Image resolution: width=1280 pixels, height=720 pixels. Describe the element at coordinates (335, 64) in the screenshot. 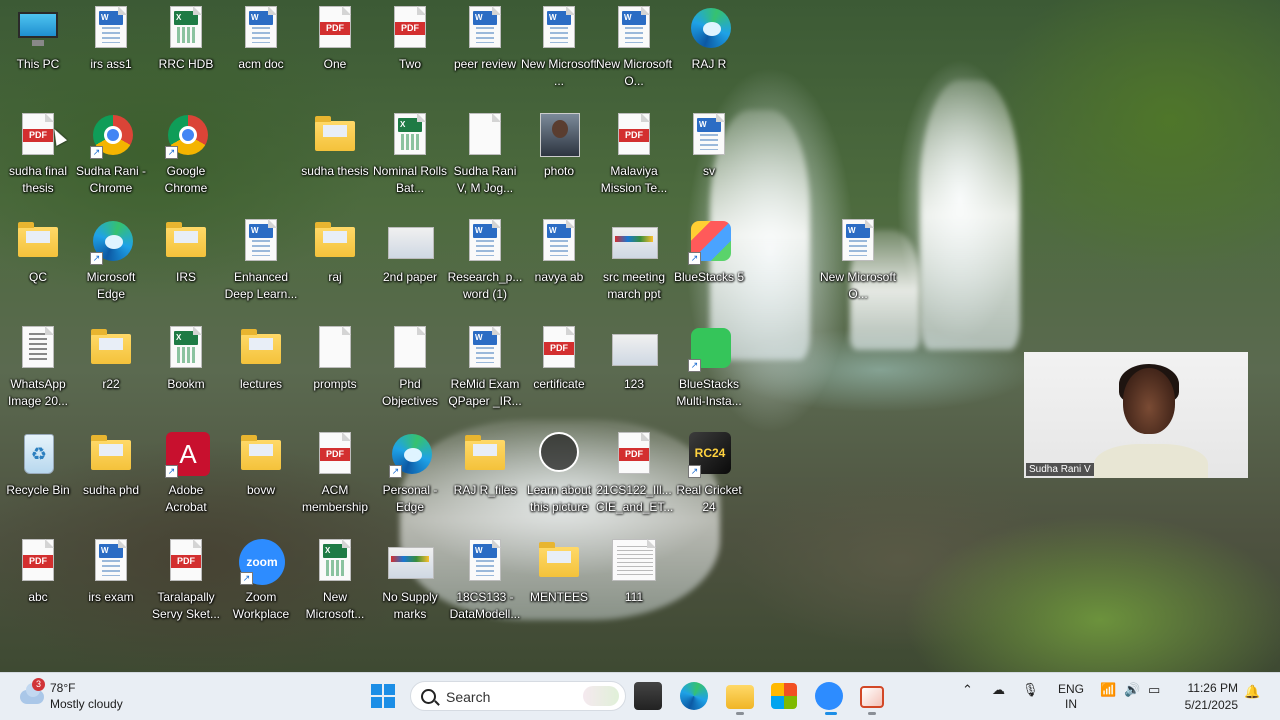

I see `icon-label: One` at that location.